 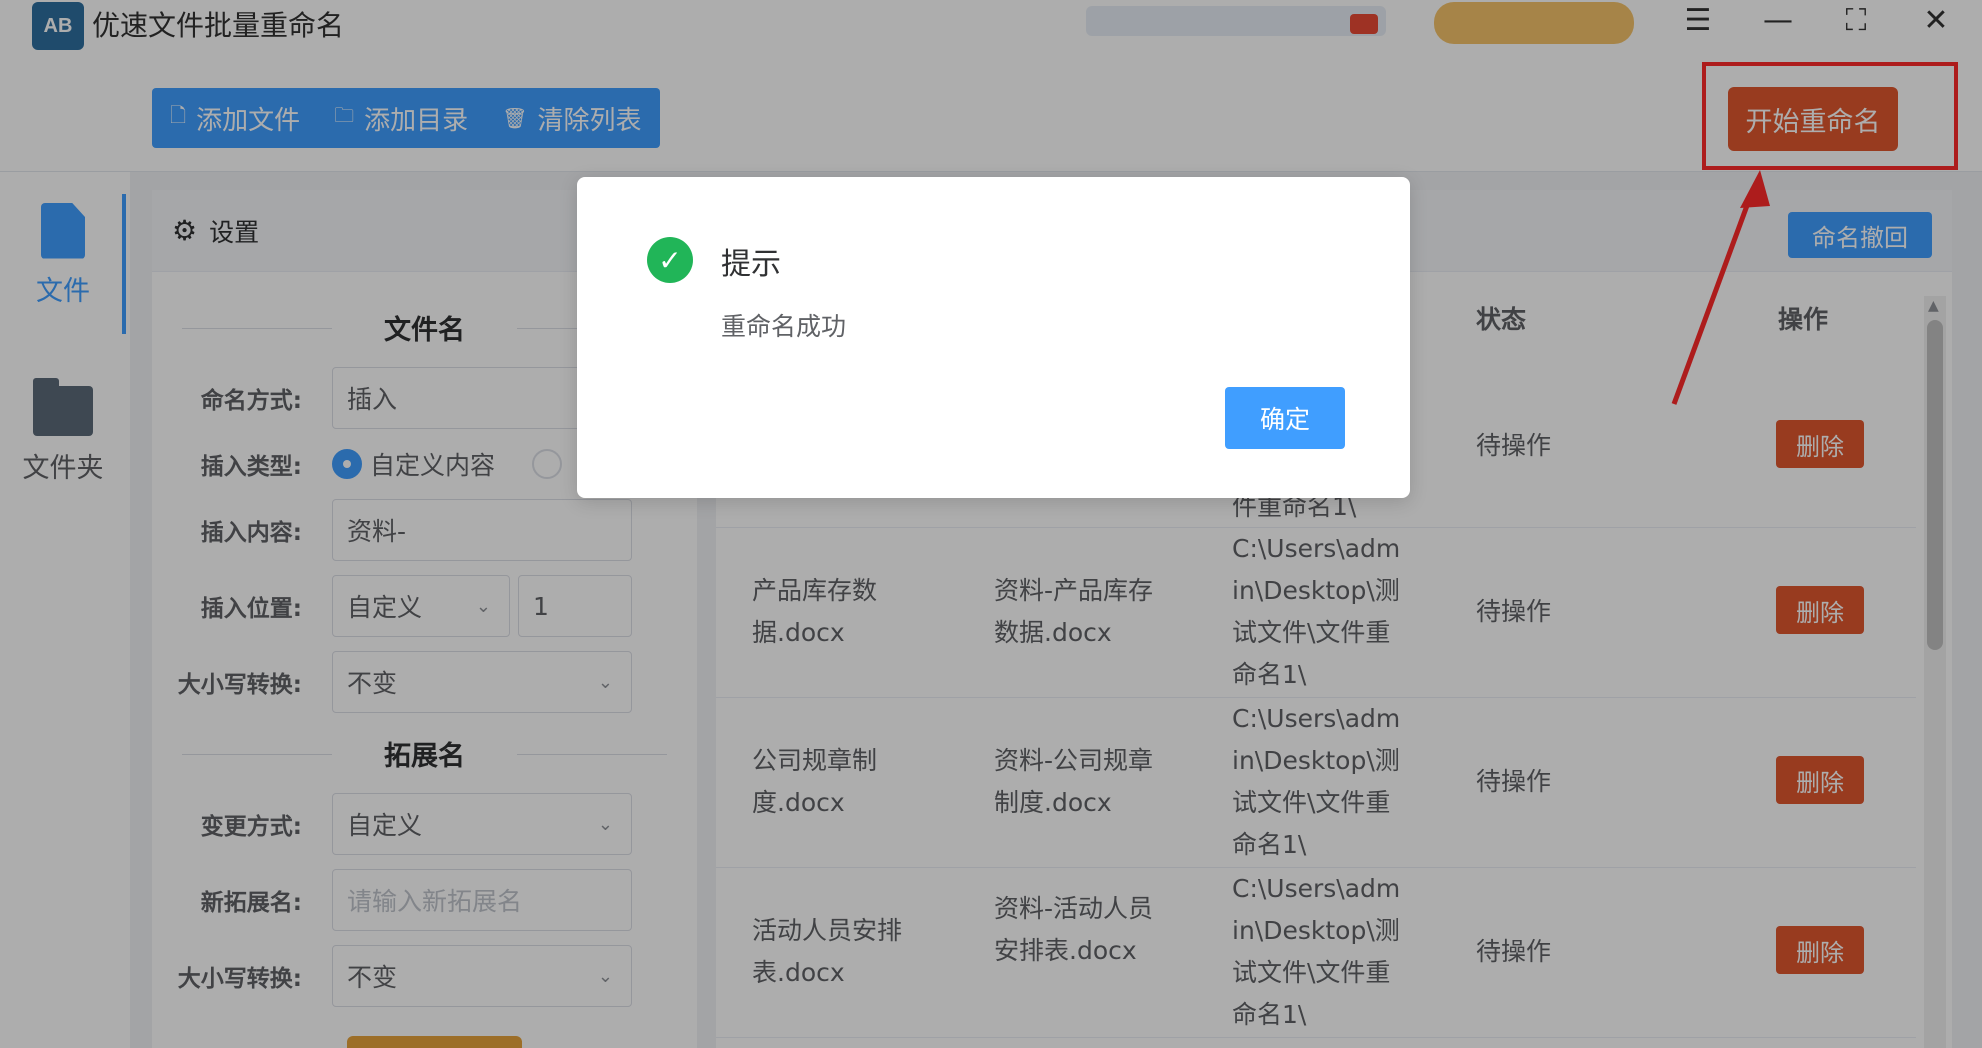 I want to click on dialog-message: 重命名成功, so click(x=784, y=326).